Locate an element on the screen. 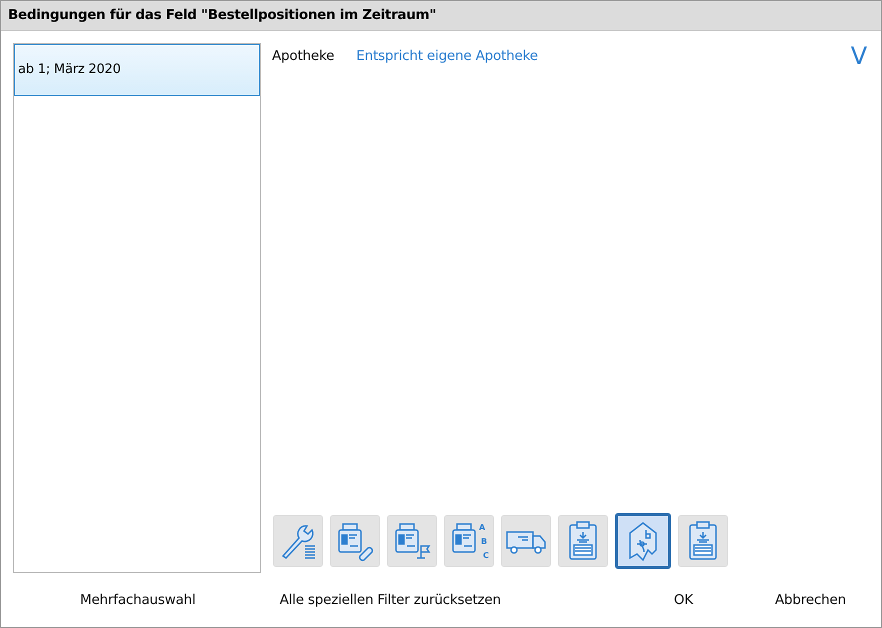 This screenshot has width=882, height=628. truck-button is located at coordinates (526, 541).